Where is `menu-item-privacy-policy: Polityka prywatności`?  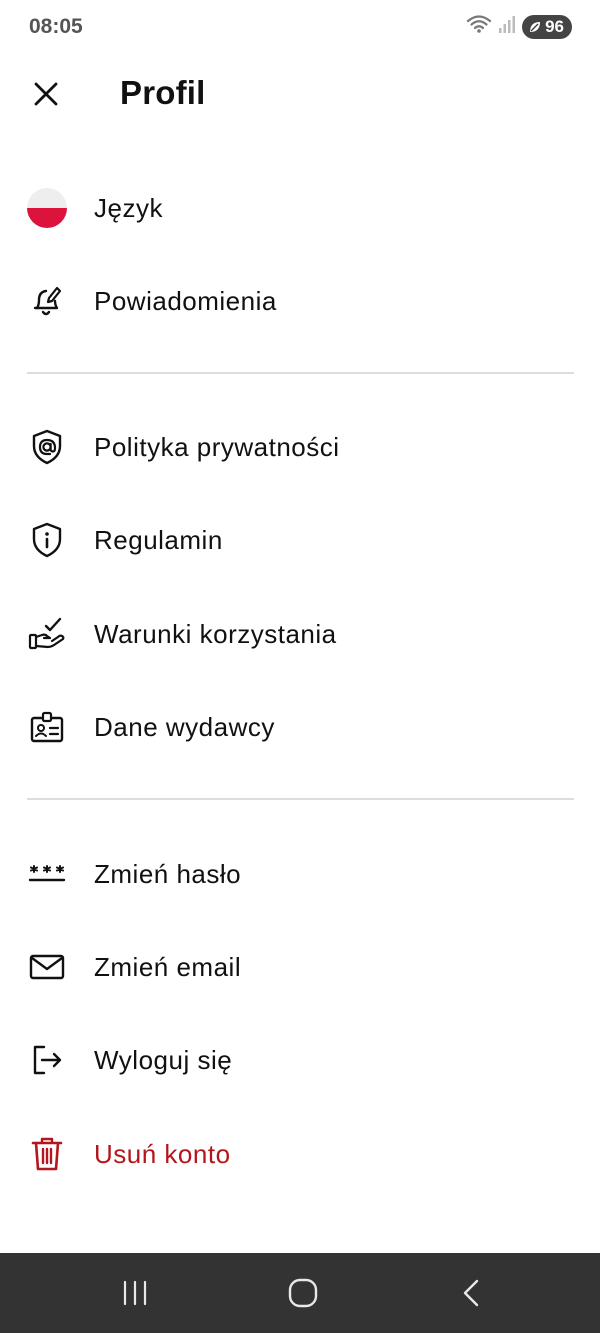
menu-item-privacy-policy: Polityka prywatności is located at coordinates (300, 447).